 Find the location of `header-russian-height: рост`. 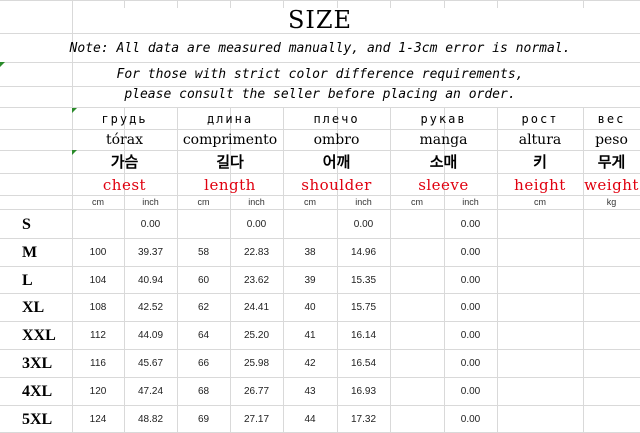

header-russian-height: рост is located at coordinates (540, 119).